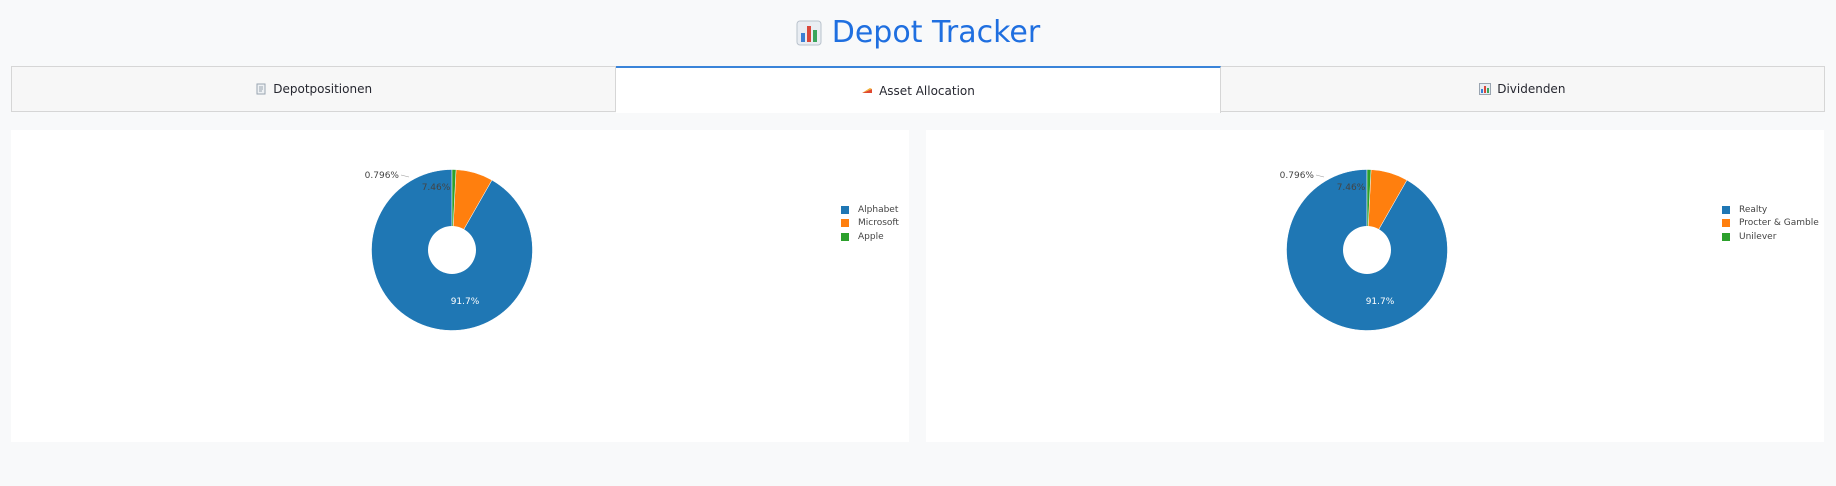  What do you see at coordinates (1531, 89) in the screenshot?
I see `tab-label: Dividenden` at bounding box center [1531, 89].